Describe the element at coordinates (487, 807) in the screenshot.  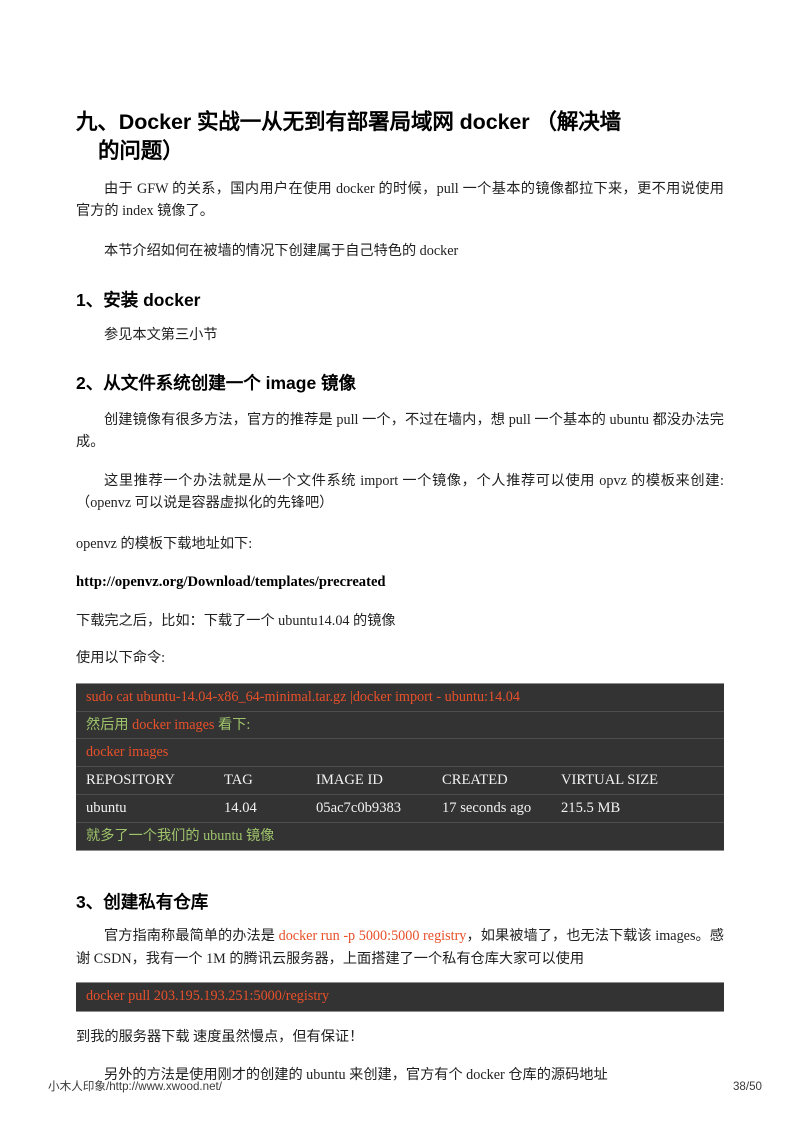
I see `table-cell-created: 17 seconds ago` at that location.